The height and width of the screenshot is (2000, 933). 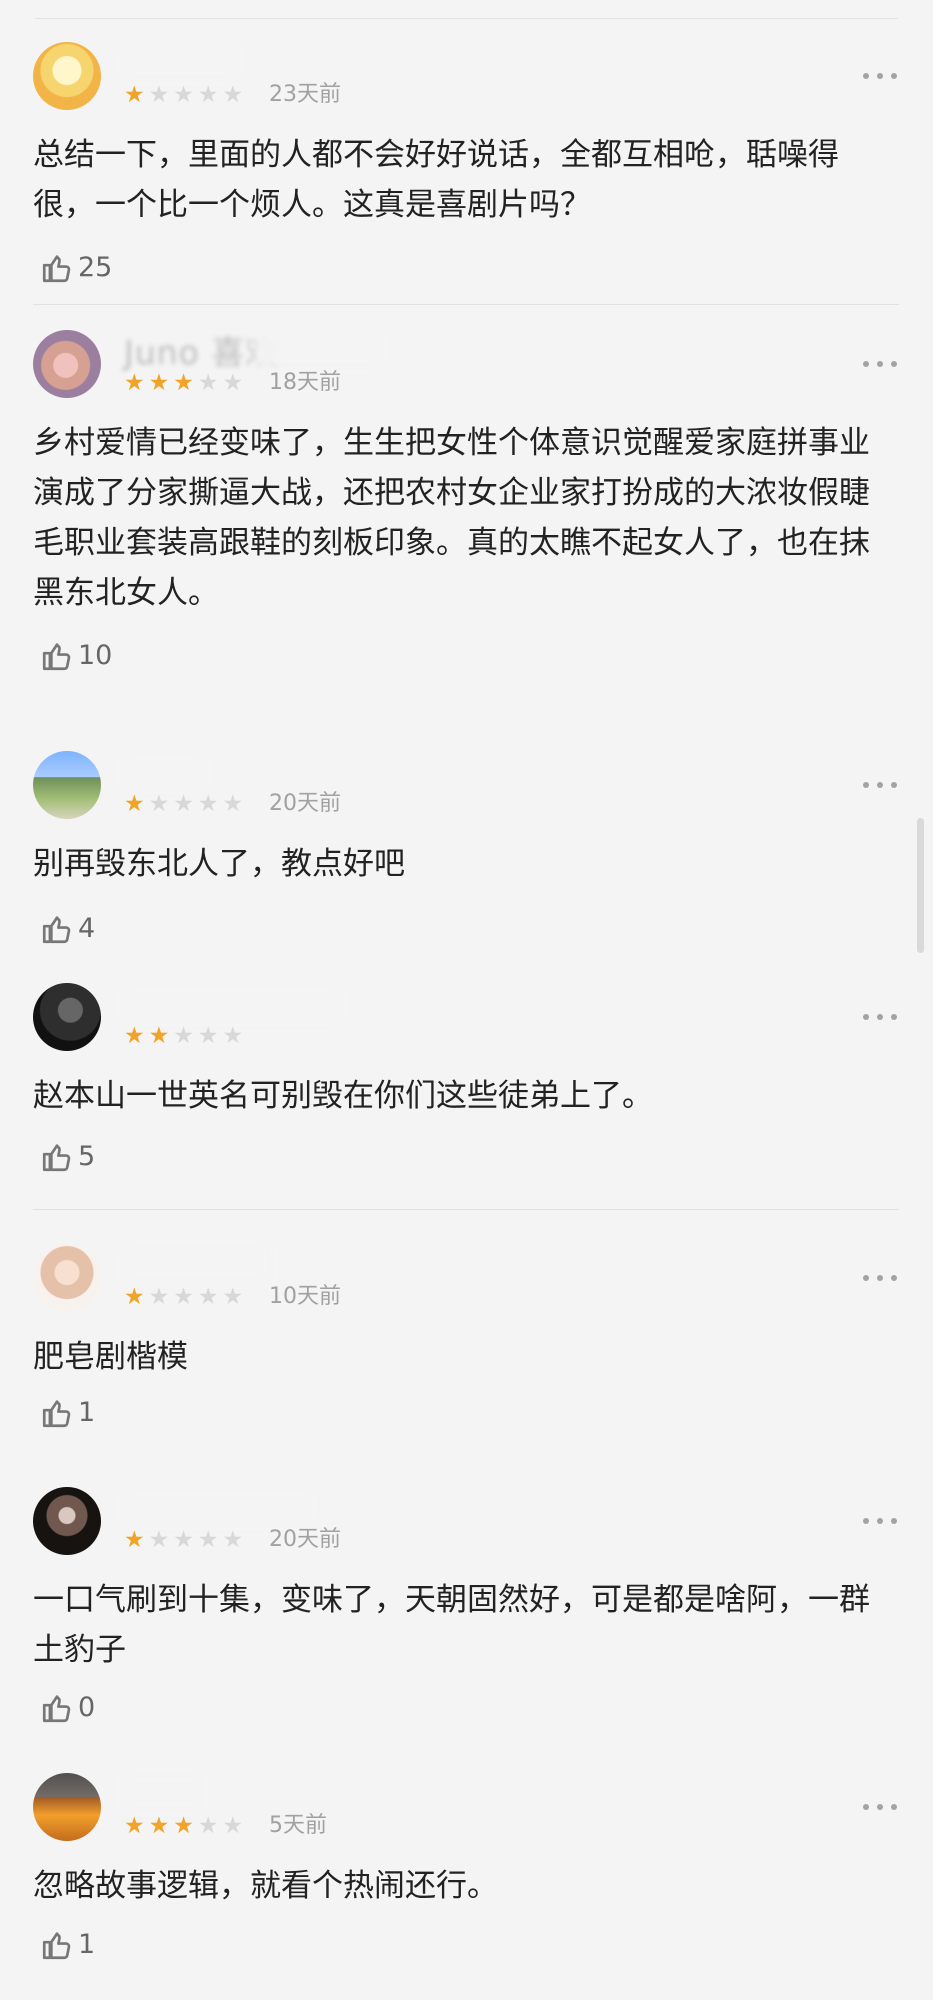 What do you see at coordinates (110, 1357) in the screenshot?
I see `review-text: 肥皂剧楷模` at bounding box center [110, 1357].